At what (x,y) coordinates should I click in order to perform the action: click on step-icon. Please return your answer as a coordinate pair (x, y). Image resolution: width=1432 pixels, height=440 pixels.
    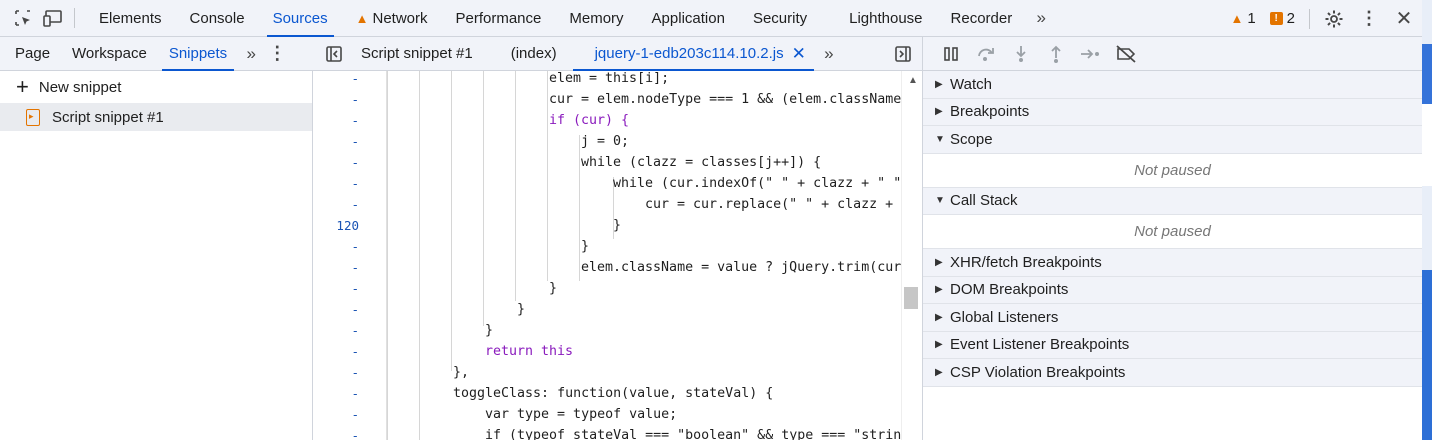
    Looking at the image, I should click on (1090, 54).